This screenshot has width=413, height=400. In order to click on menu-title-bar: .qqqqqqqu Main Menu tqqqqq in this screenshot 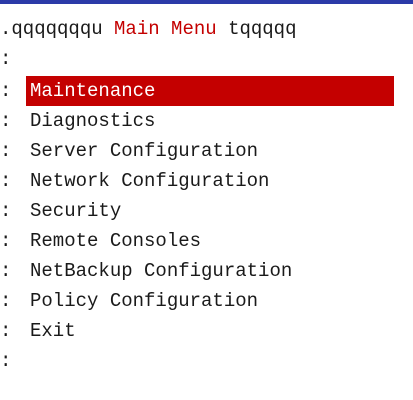, I will do `click(148, 29)`.